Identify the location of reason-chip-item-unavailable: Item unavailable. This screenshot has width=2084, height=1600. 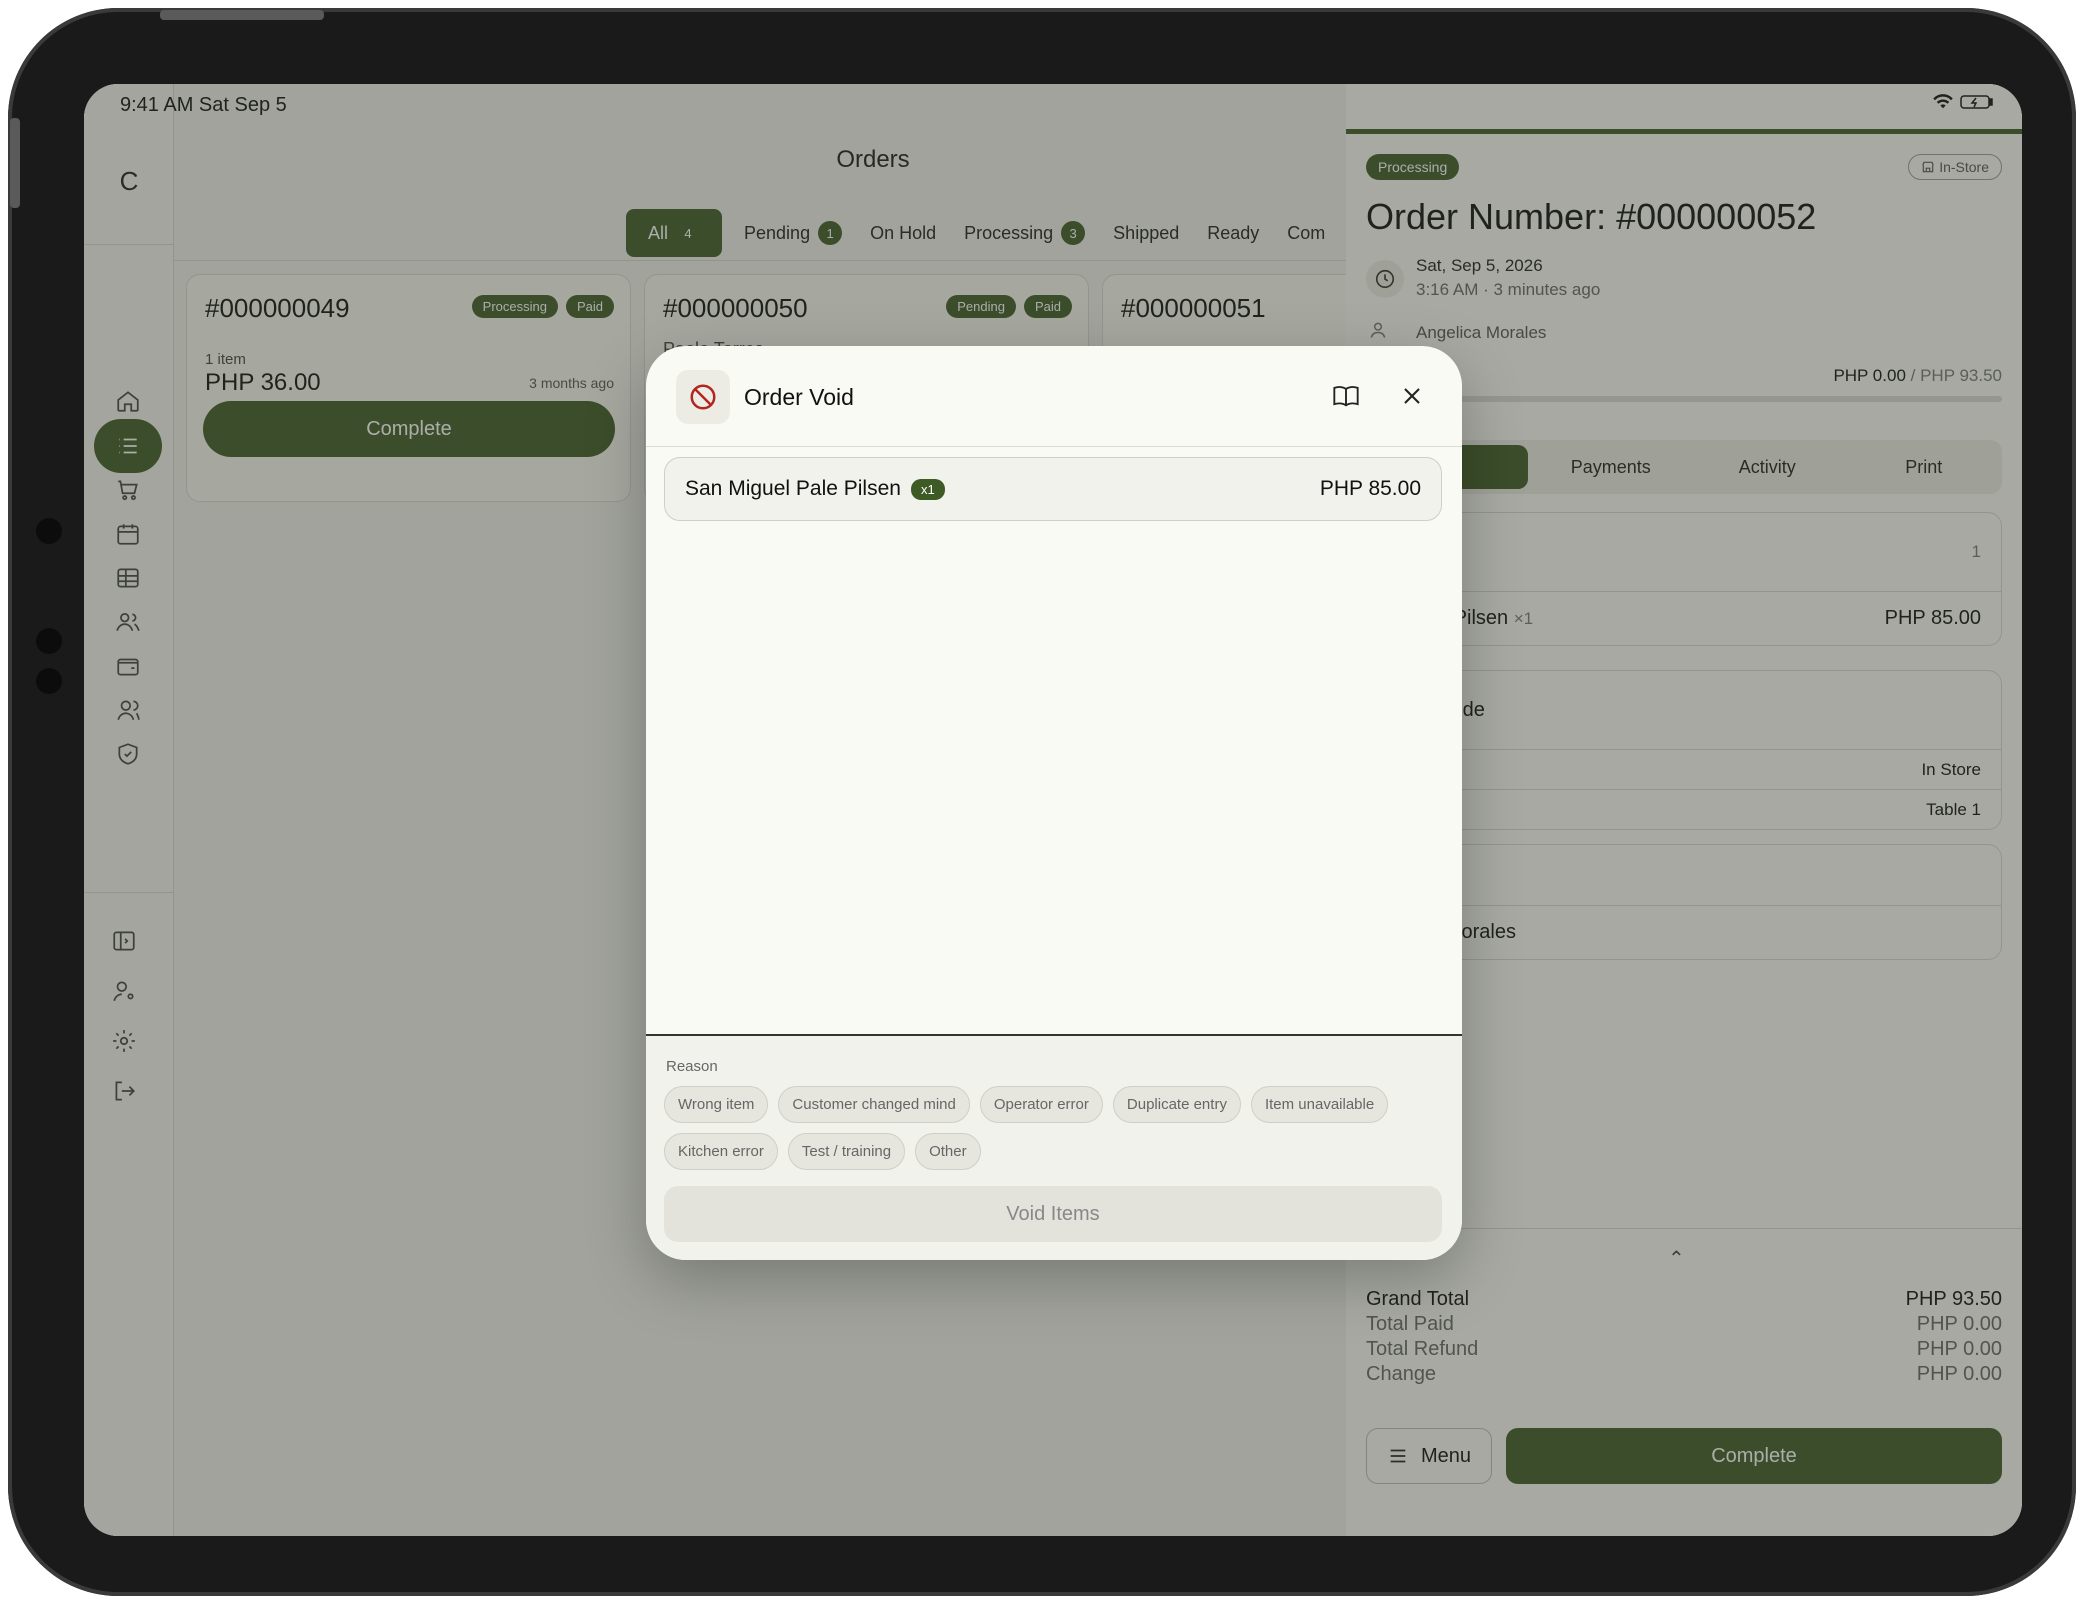
(1319, 1104).